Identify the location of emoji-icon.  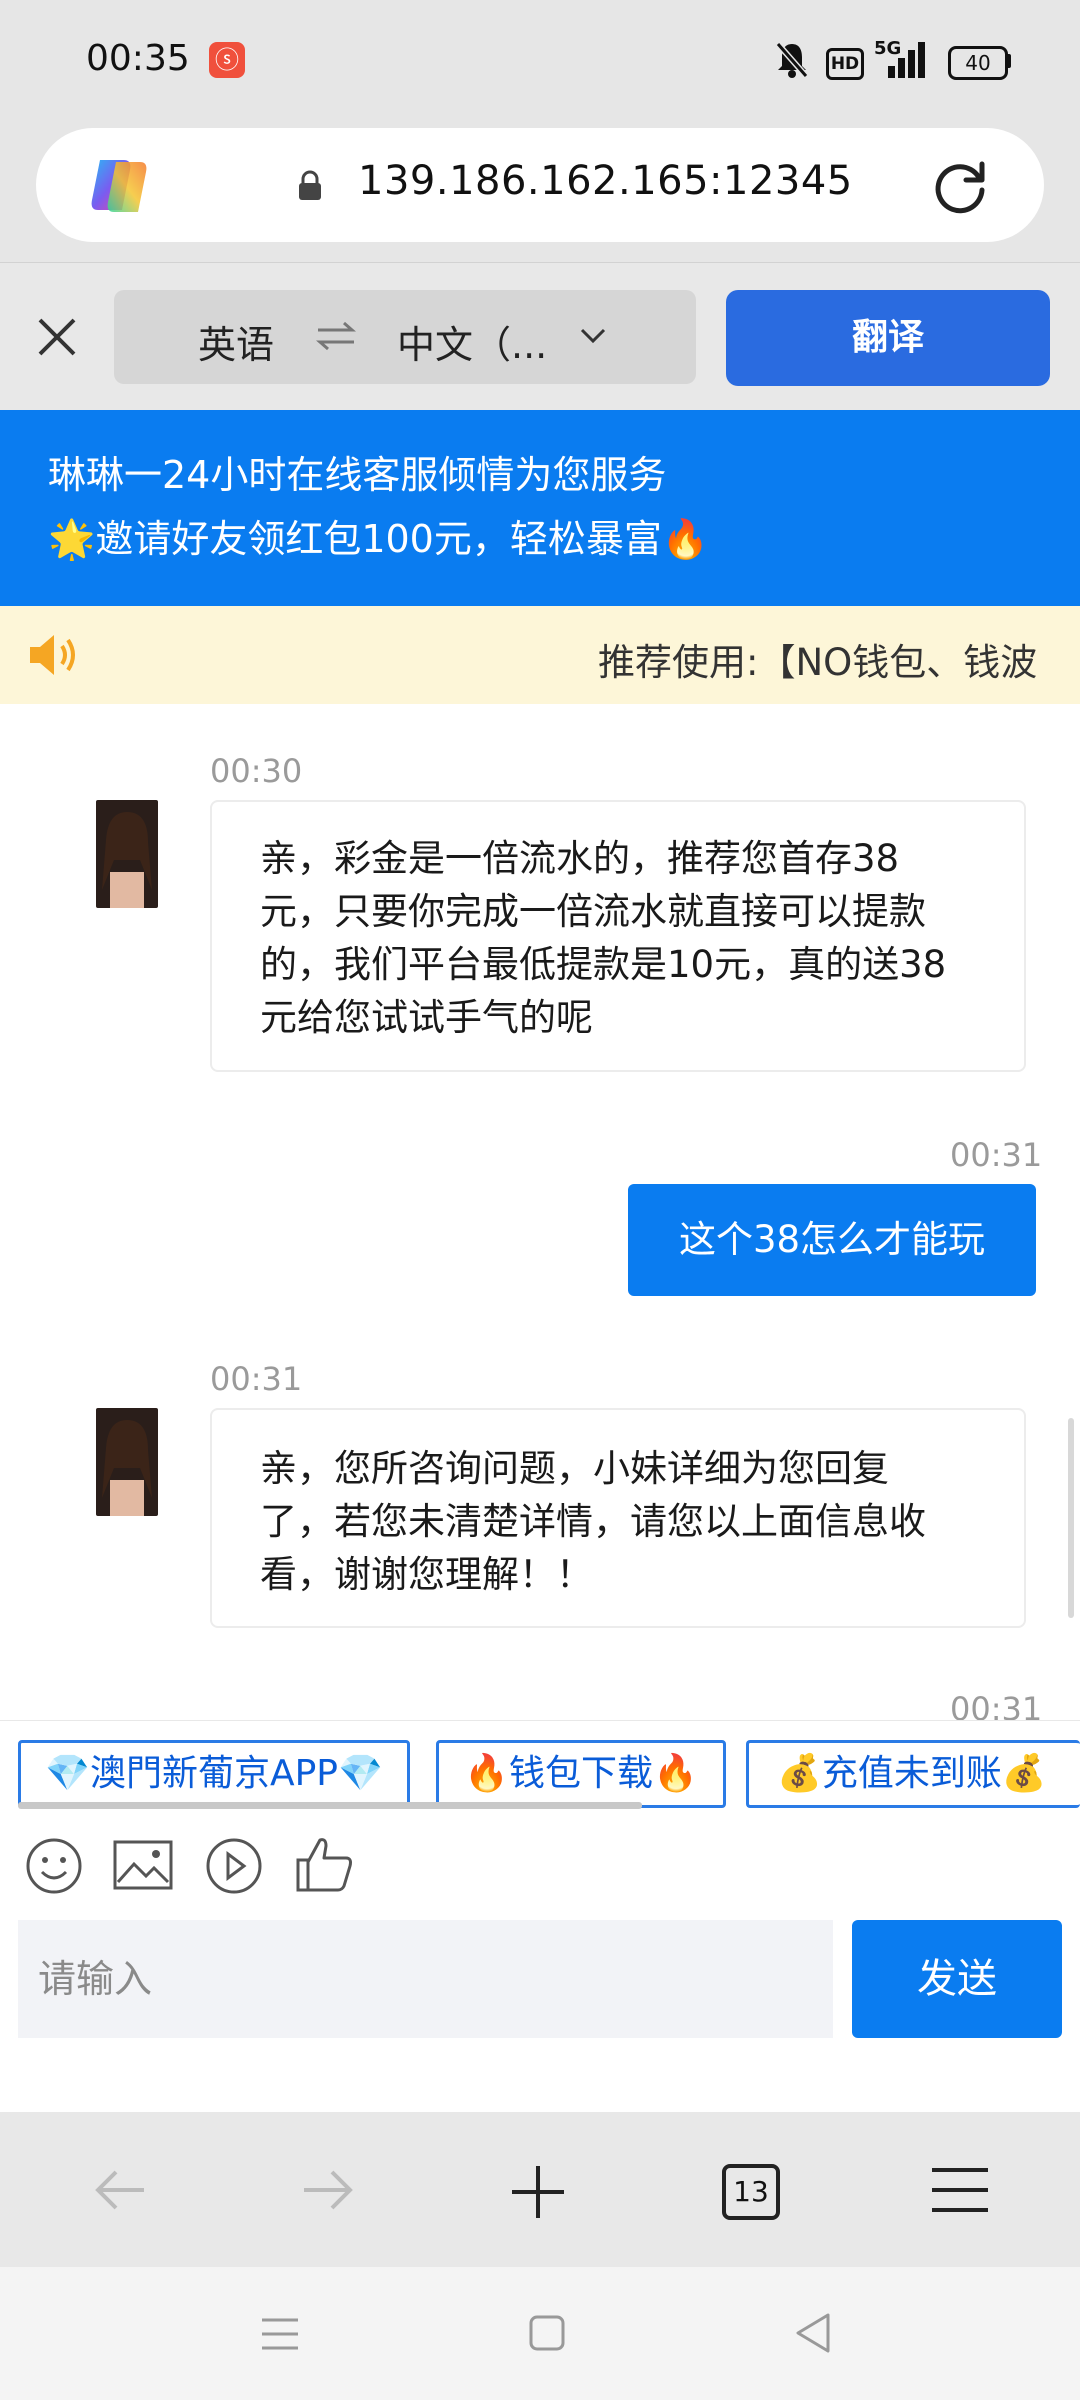
(54, 1866).